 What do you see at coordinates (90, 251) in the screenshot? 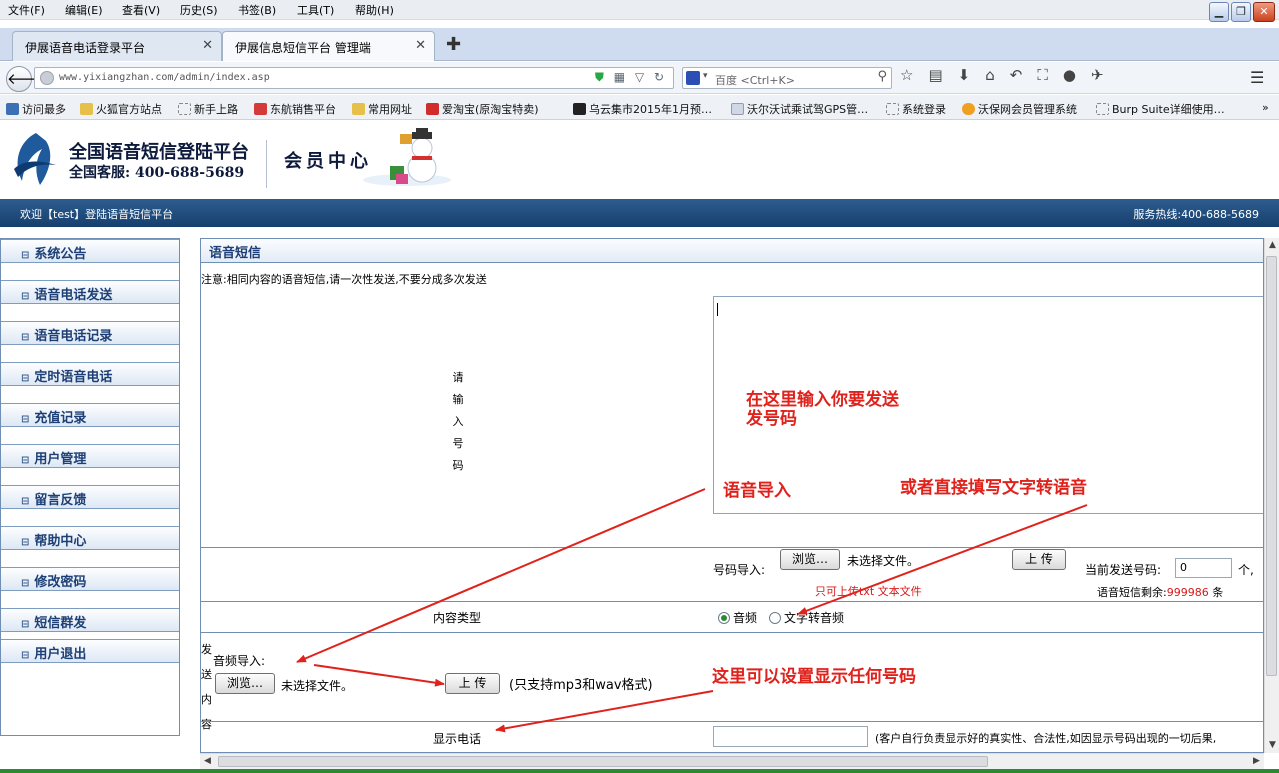
I see `sidebar-item-announcements: ⊟ 系统公告` at bounding box center [90, 251].